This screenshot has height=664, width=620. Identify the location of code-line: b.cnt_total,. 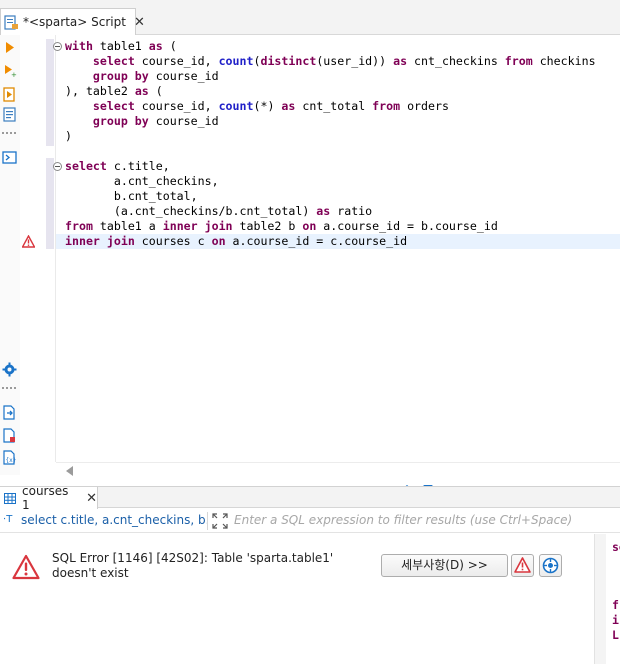
(131, 196).